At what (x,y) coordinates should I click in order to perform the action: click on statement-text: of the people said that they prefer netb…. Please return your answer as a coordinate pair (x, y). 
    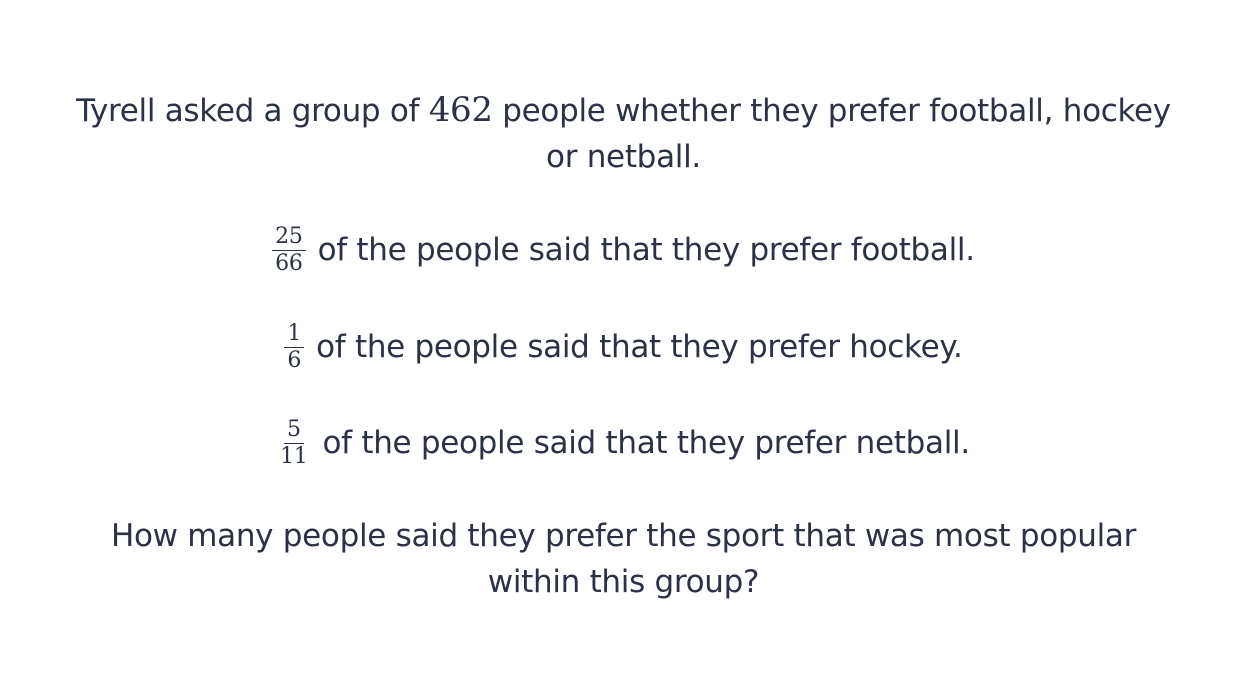
    Looking at the image, I should click on (646, 443).